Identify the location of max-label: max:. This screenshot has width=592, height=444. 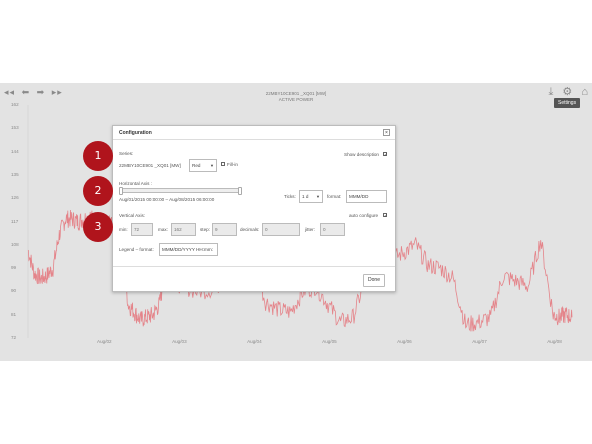
(163, 229).